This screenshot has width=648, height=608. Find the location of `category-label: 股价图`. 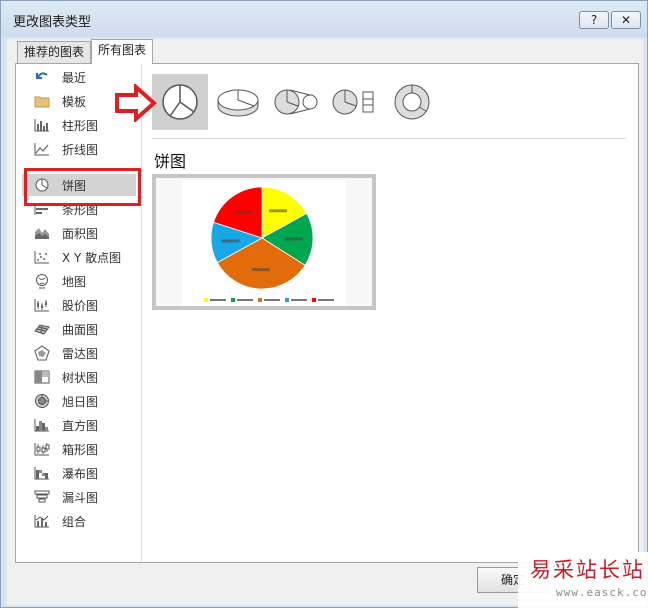

category-label: 股价图 is located at coordinates (80, 305).